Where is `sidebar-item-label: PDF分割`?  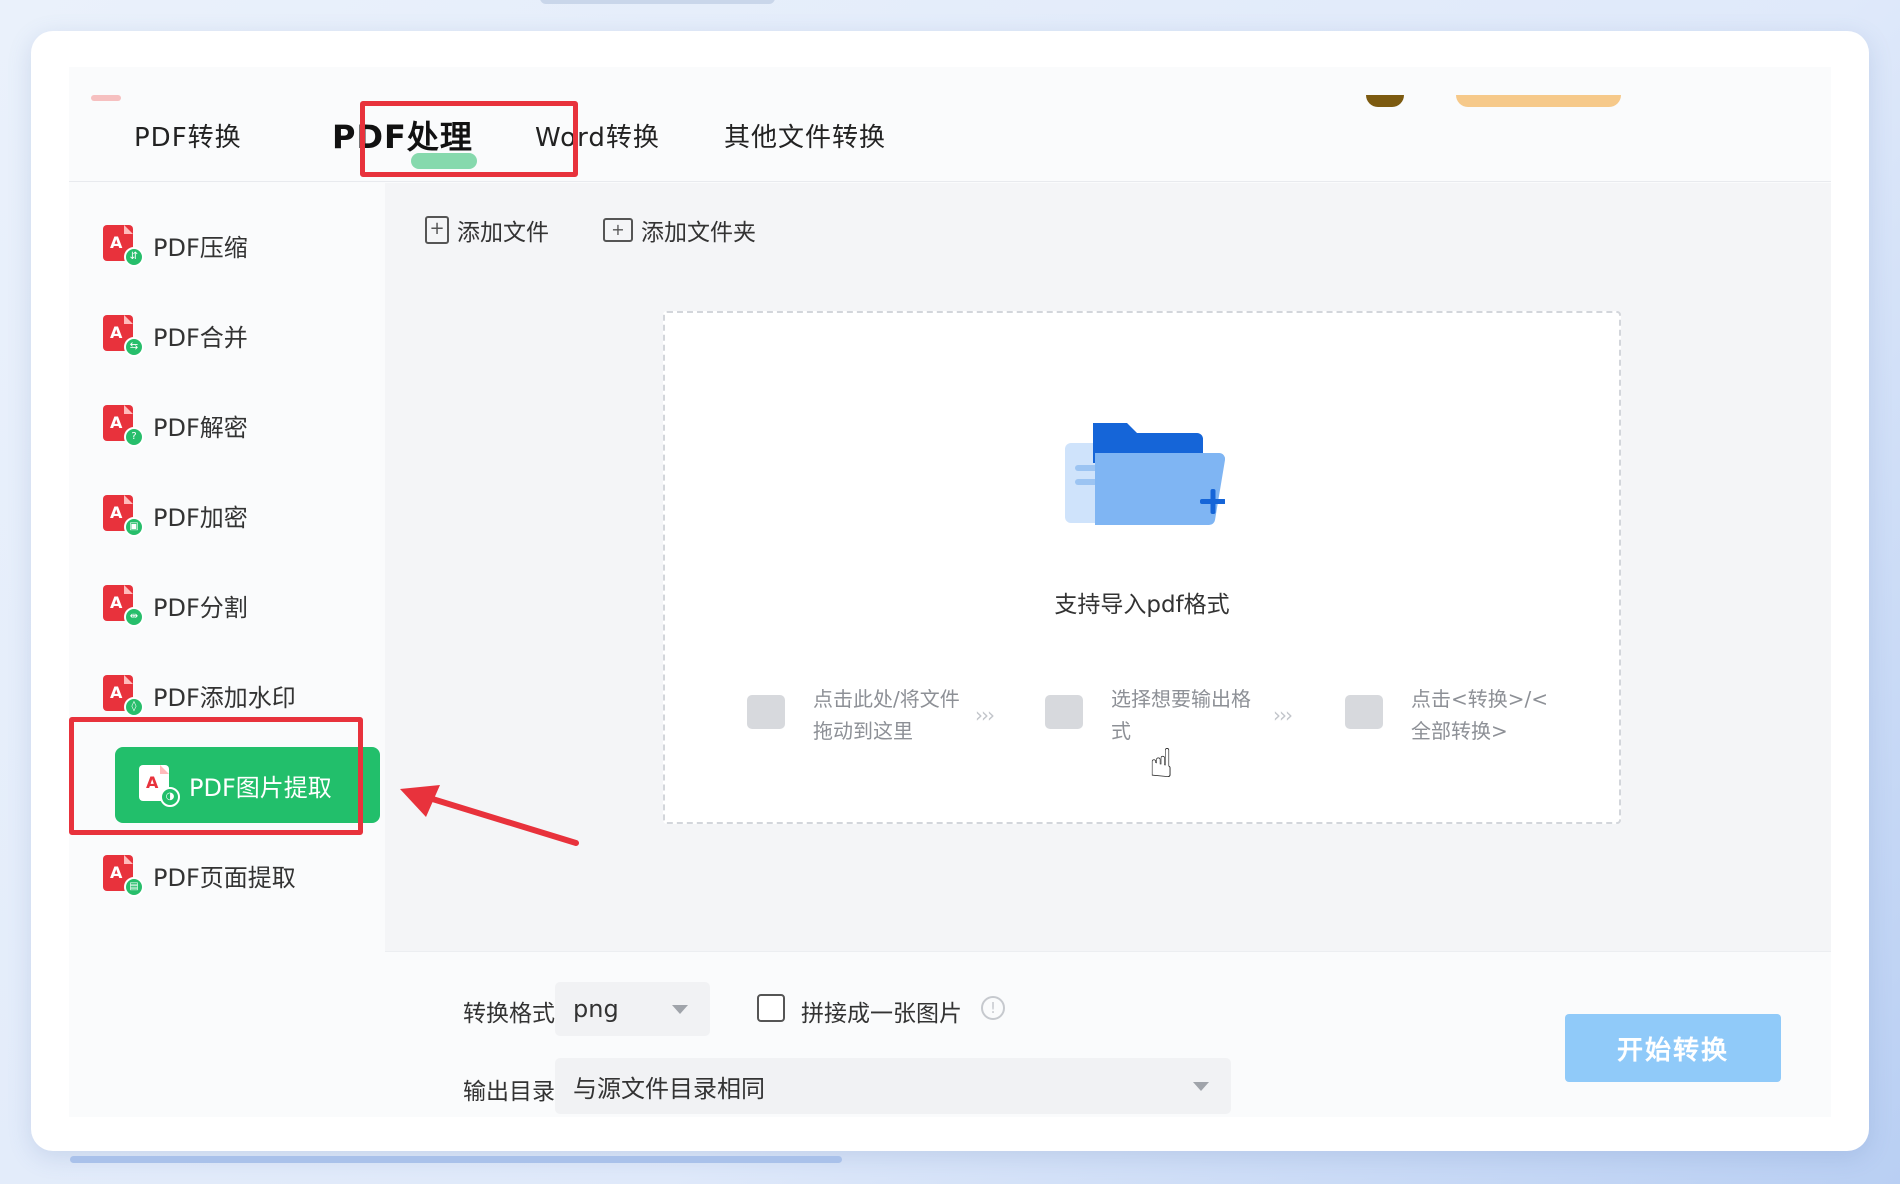 sidebar-item-label: PDF分割 is located at coordinates (200, 607).